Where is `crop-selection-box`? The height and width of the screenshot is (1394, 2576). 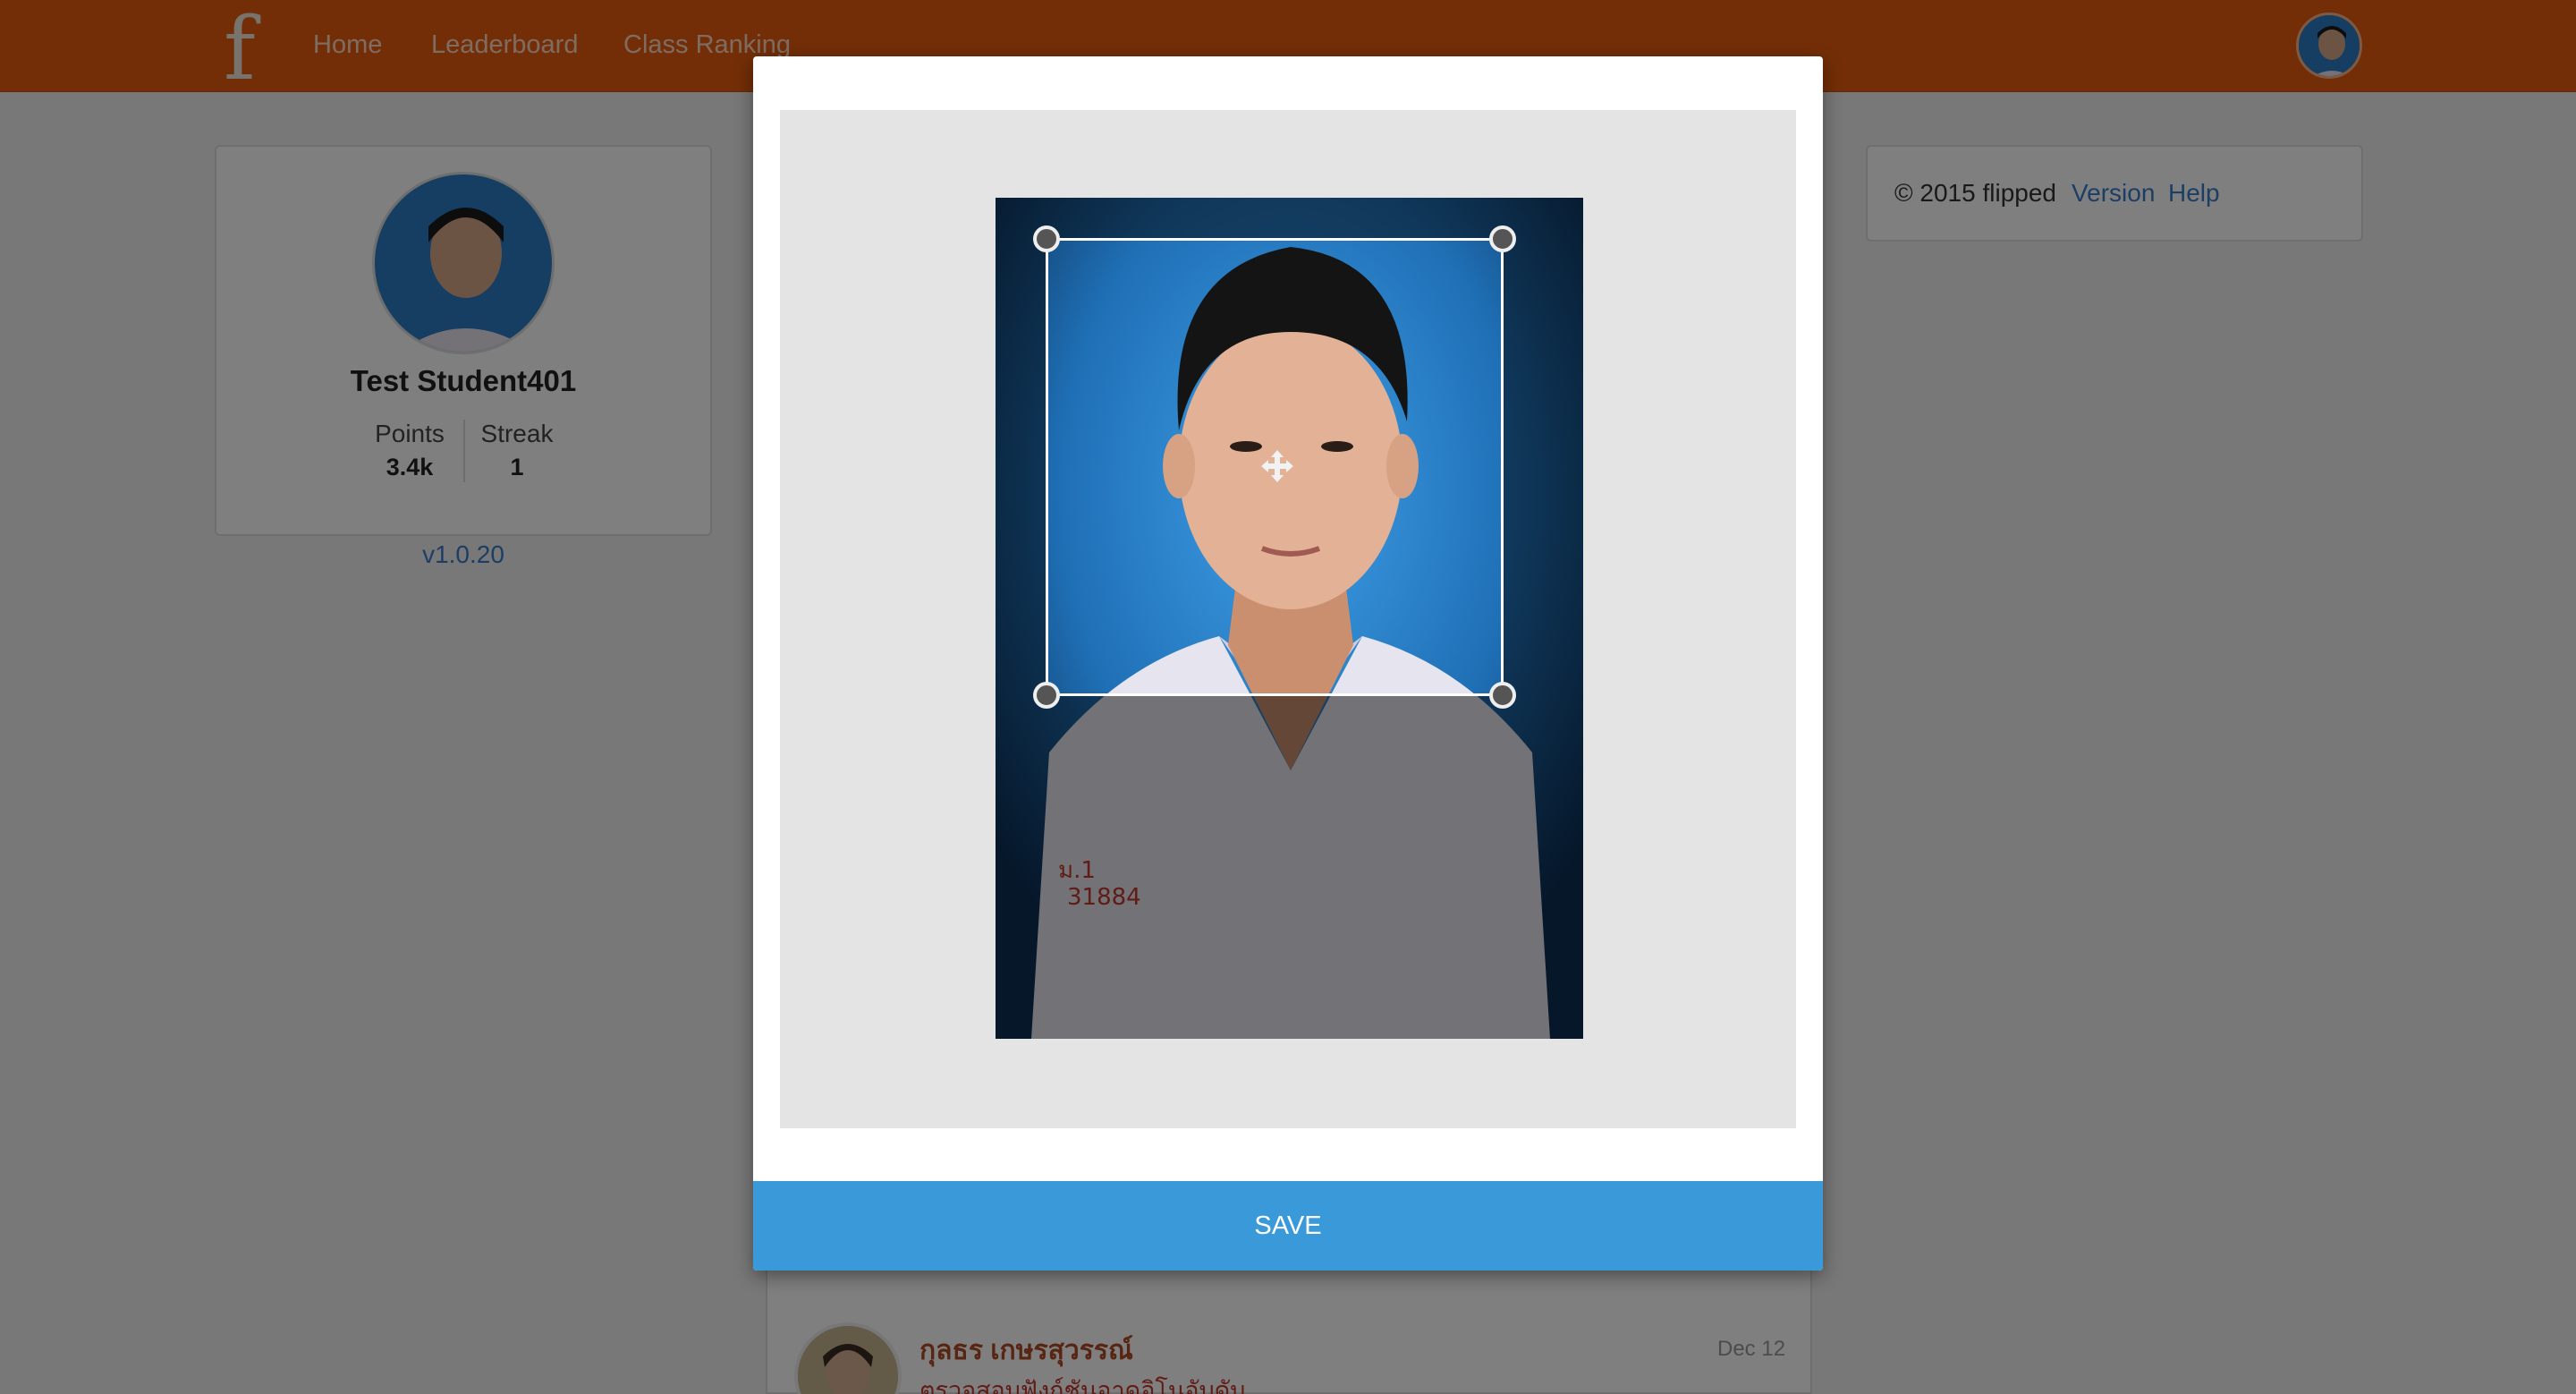 crop-selection-box is located at coordinates (1274, 467).